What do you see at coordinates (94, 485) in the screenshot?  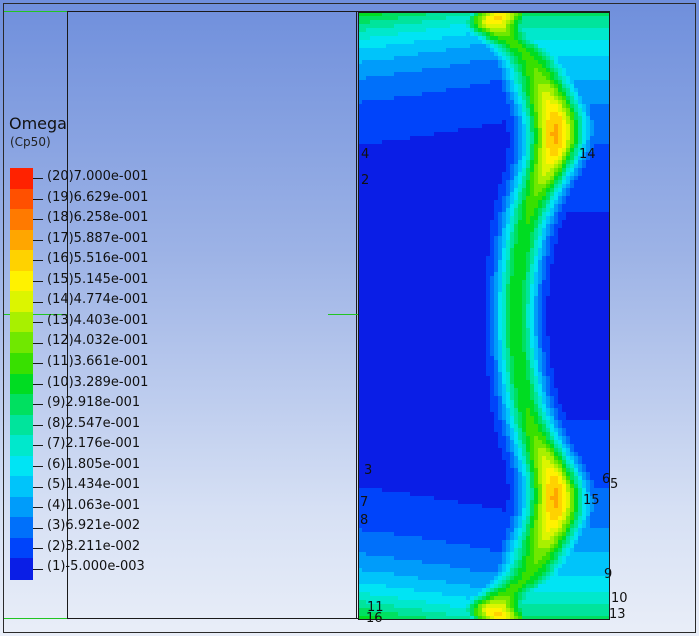 I see `legend-label: (5)1.434e-001` at bounding box center [94, 485].